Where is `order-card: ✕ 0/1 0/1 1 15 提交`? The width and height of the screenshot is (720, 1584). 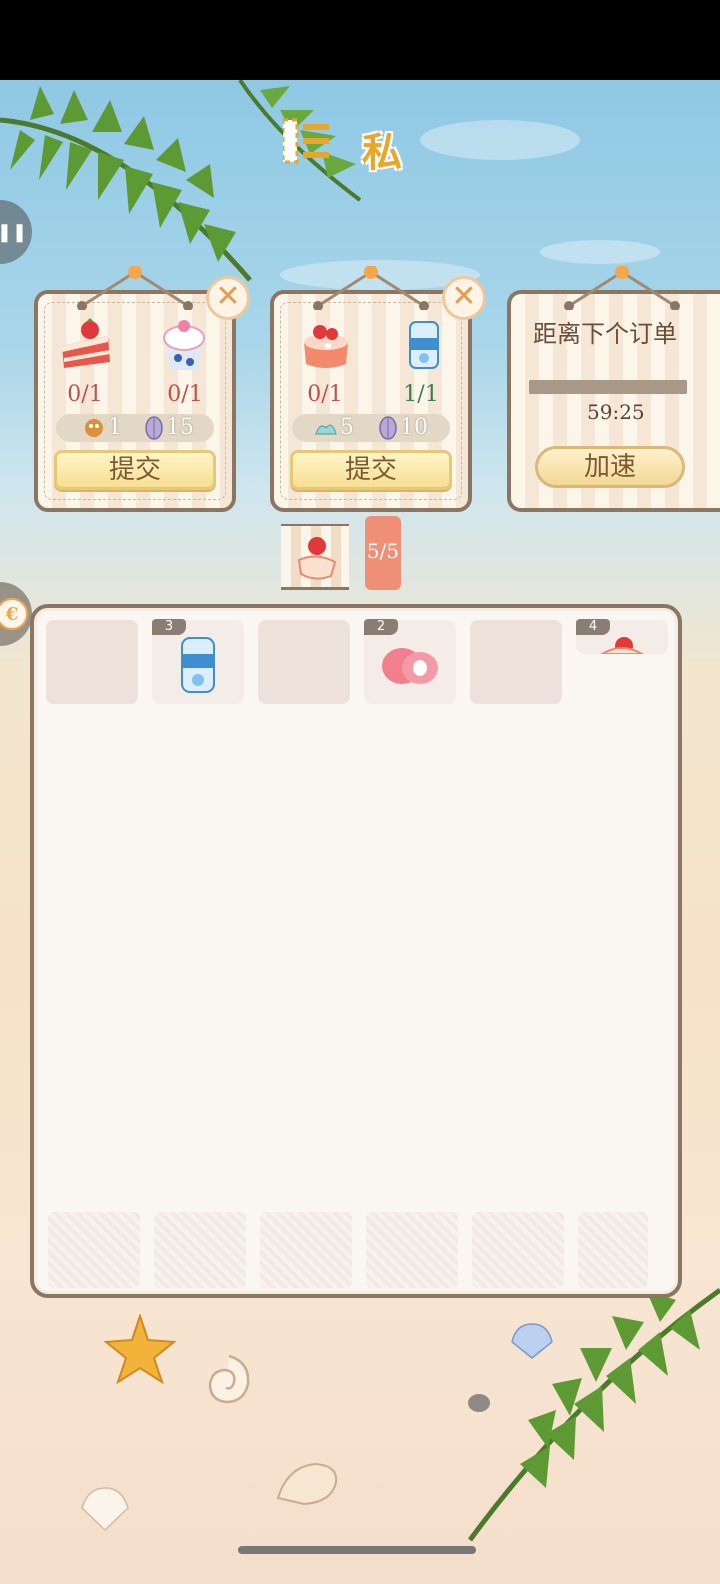
order-card: ✕ 0/1 0/1 1 15 提交 is located at coordinates (142, 389).